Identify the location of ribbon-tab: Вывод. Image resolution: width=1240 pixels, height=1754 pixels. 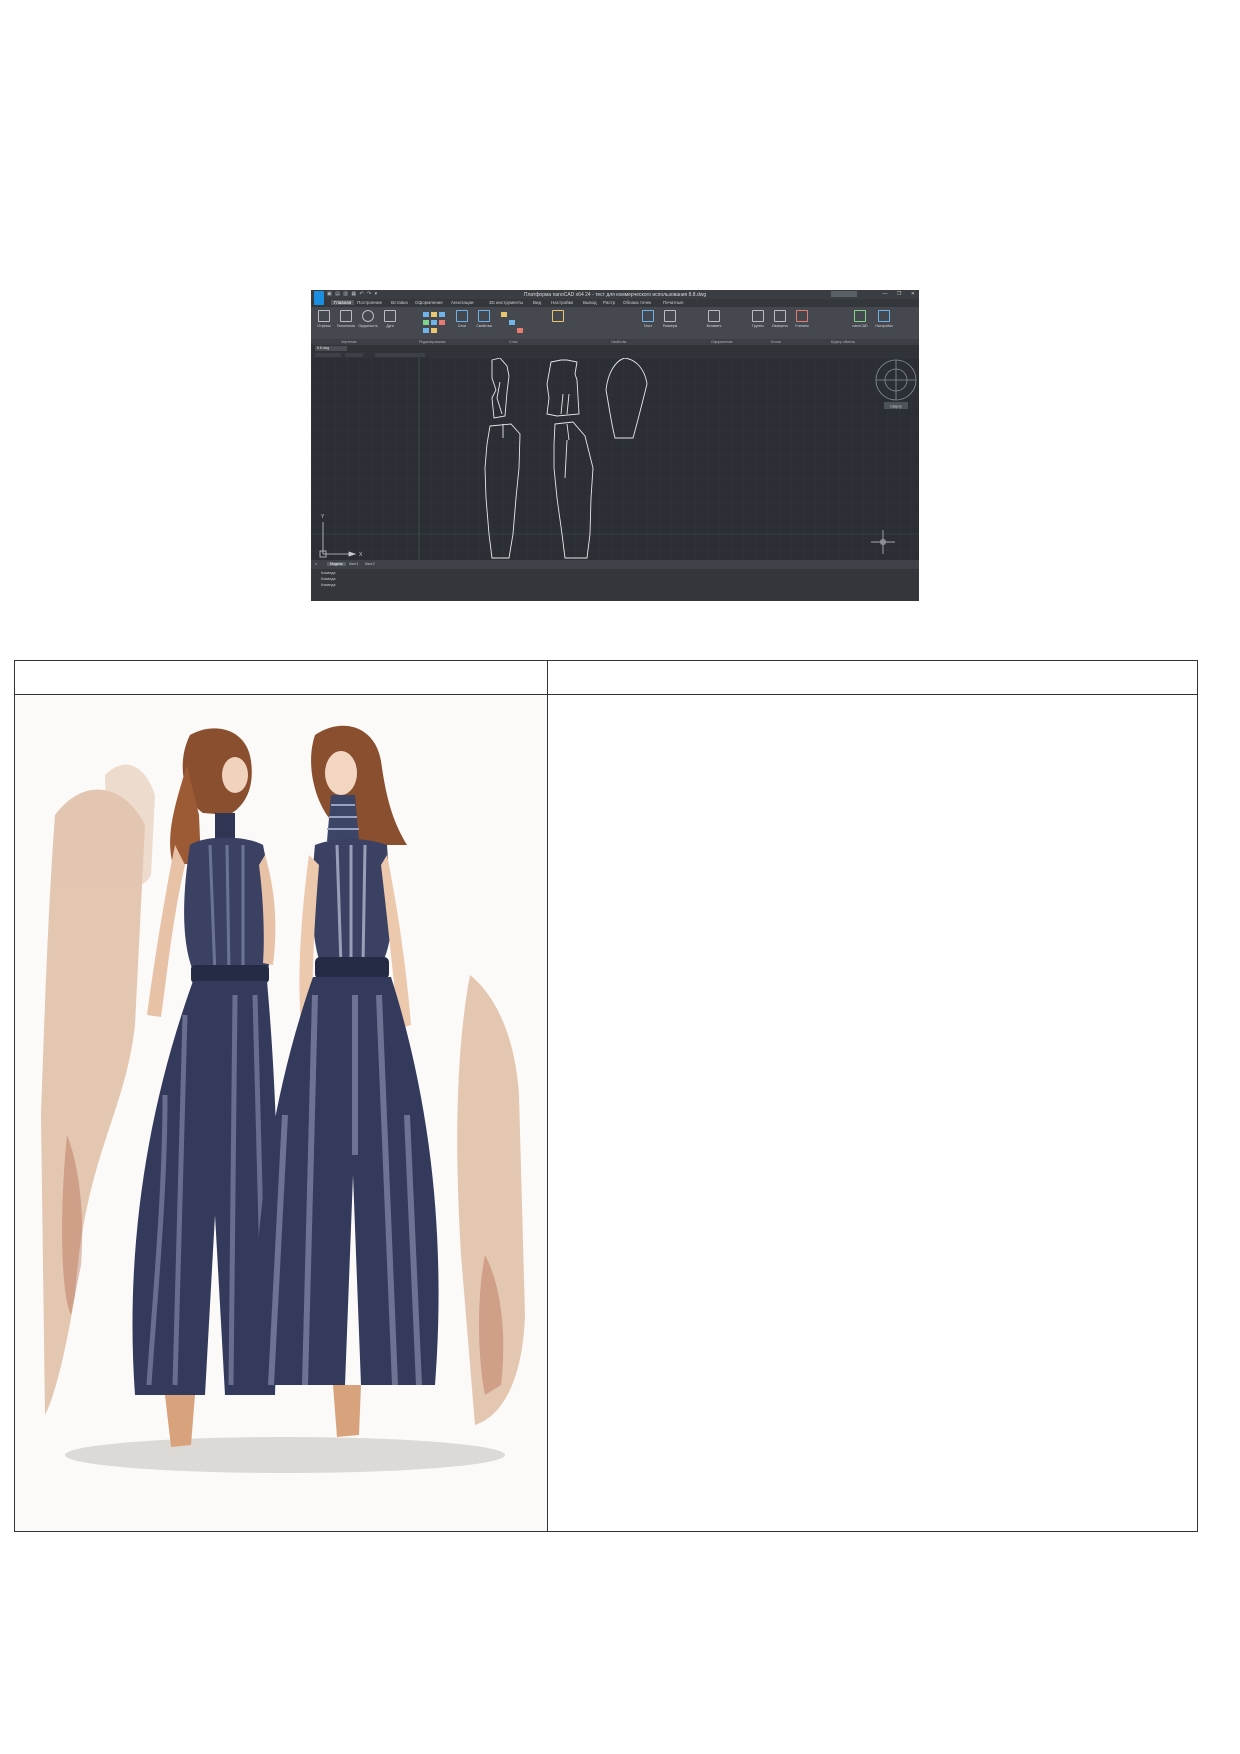
(590, 302).